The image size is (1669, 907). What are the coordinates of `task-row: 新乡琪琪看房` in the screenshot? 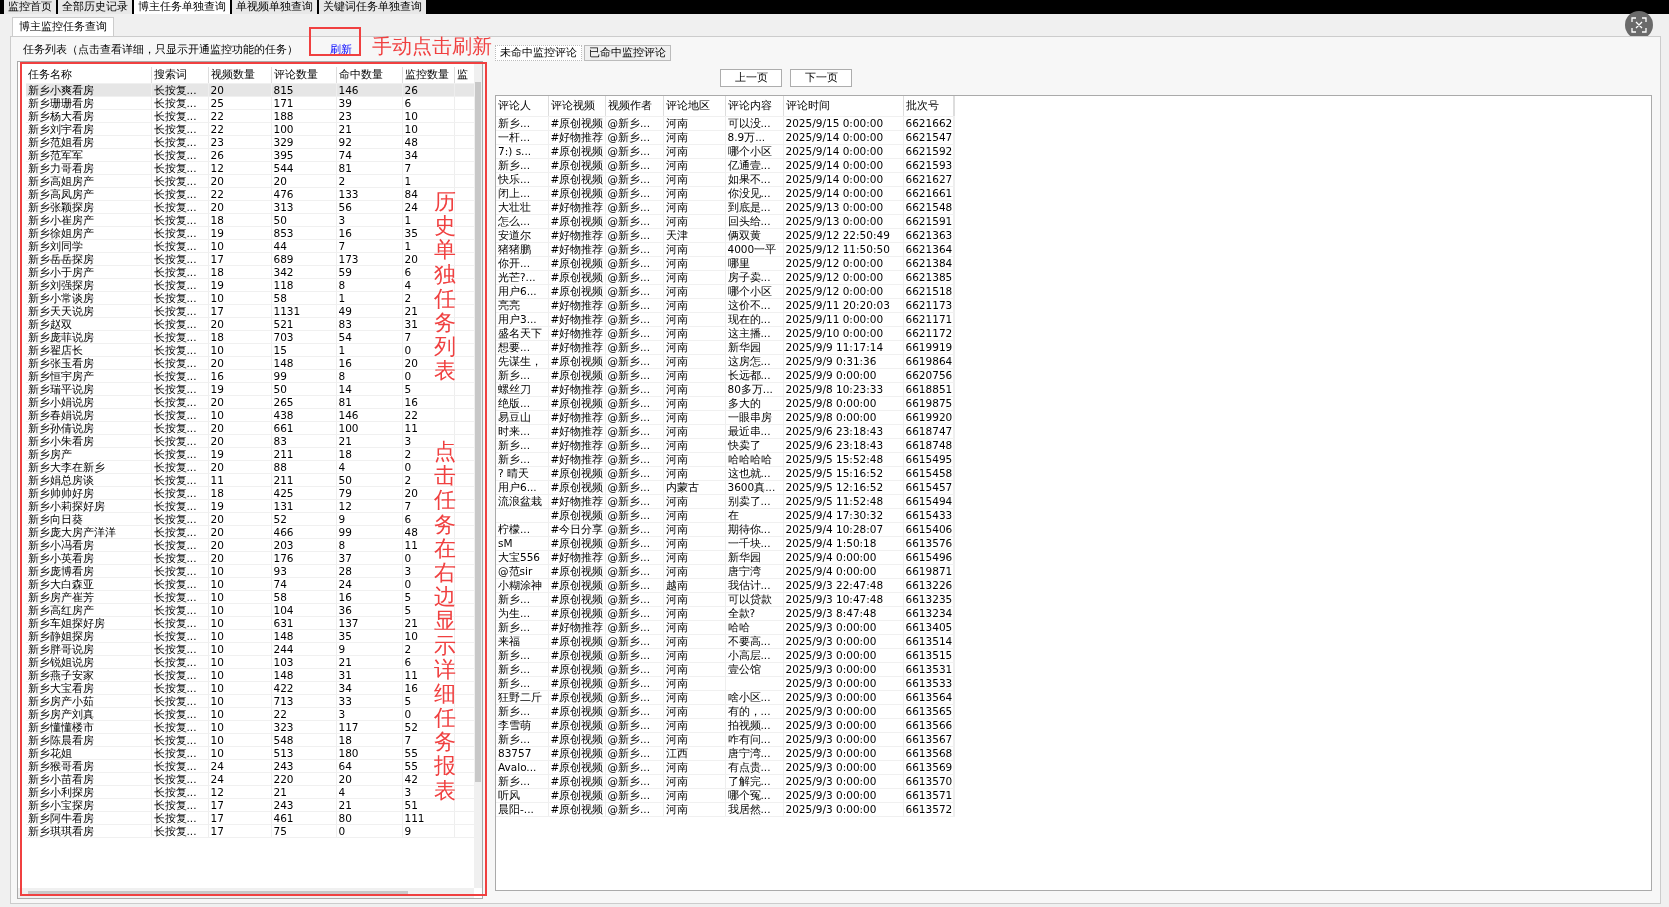 It's located at (88, 830).